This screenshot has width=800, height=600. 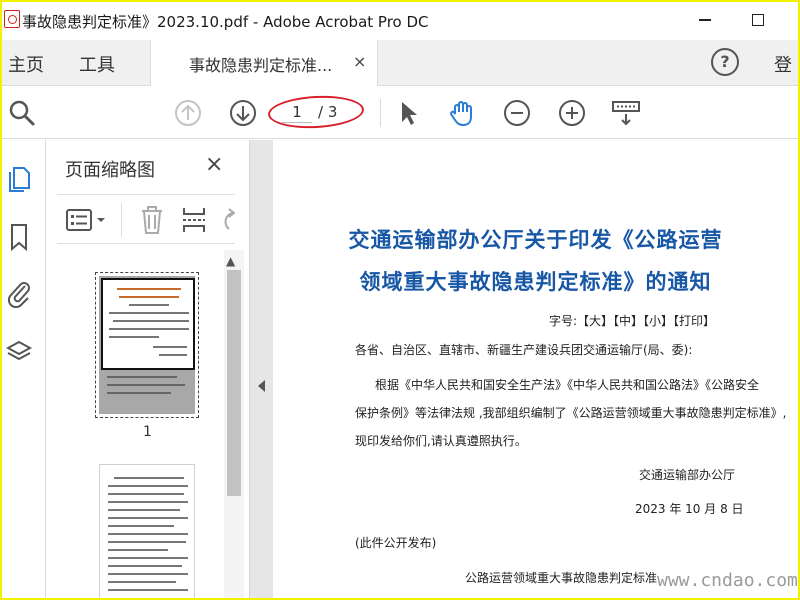 What do you see at coordinates (121, 220) in the screenshot?
I see `panel-toolbar-divider` at bounding box center [121, 220].